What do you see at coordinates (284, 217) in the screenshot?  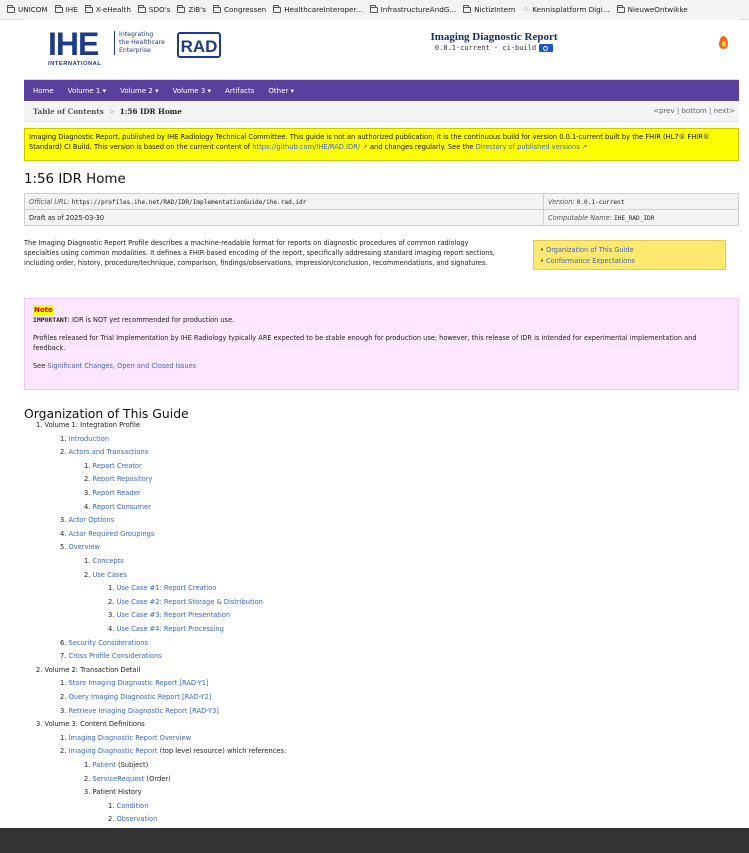 I see `draft-date: Draft as of 2025-03-30` at bounding box center [284, 217].